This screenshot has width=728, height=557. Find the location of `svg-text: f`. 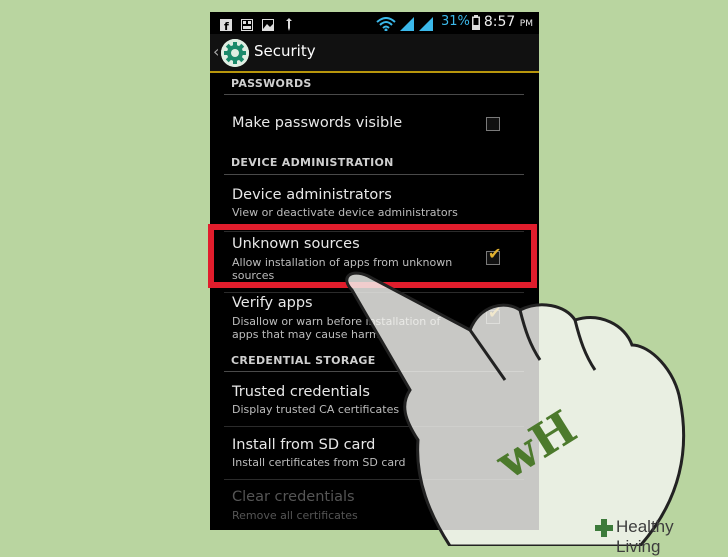

svg-text: f is located at coordinates (226, 25).